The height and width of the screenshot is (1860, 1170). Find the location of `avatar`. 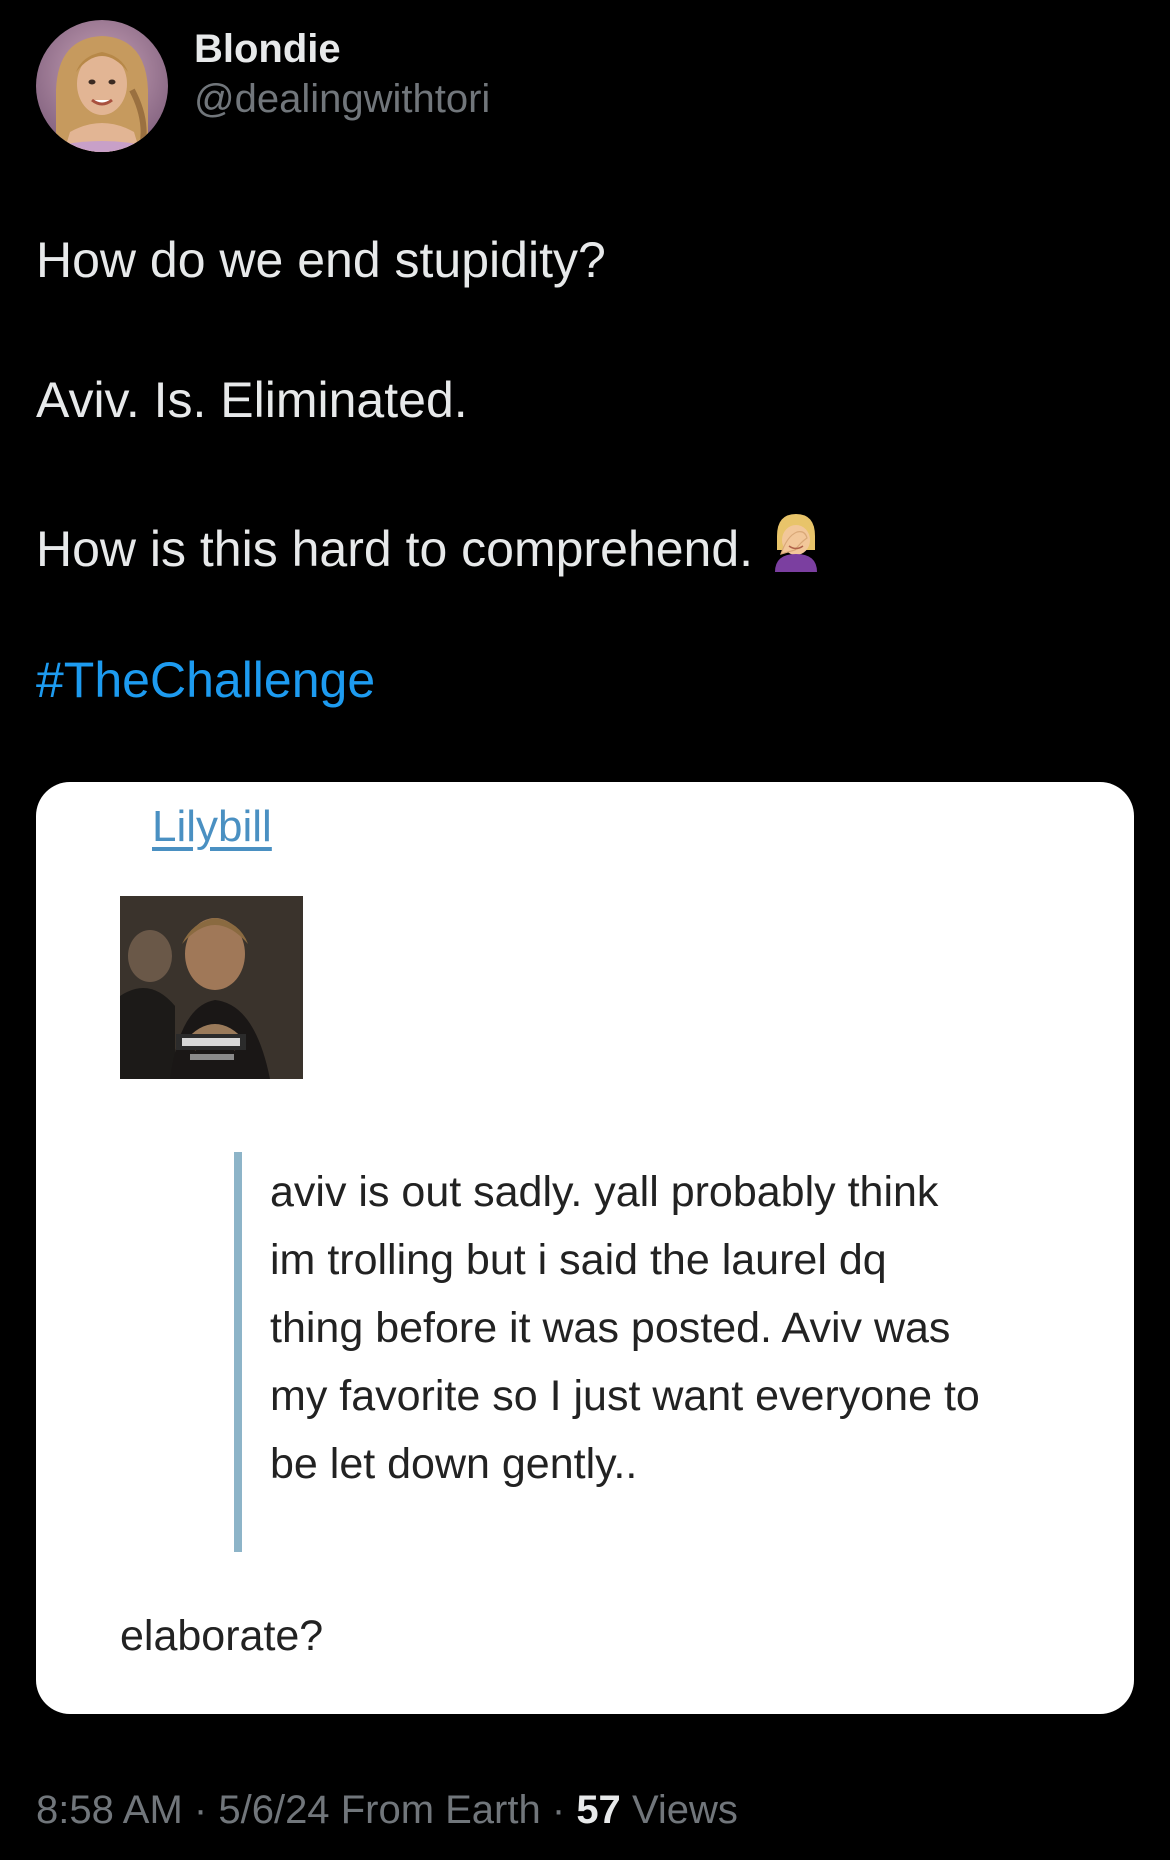

avatar is located at coordinates (102, 86).